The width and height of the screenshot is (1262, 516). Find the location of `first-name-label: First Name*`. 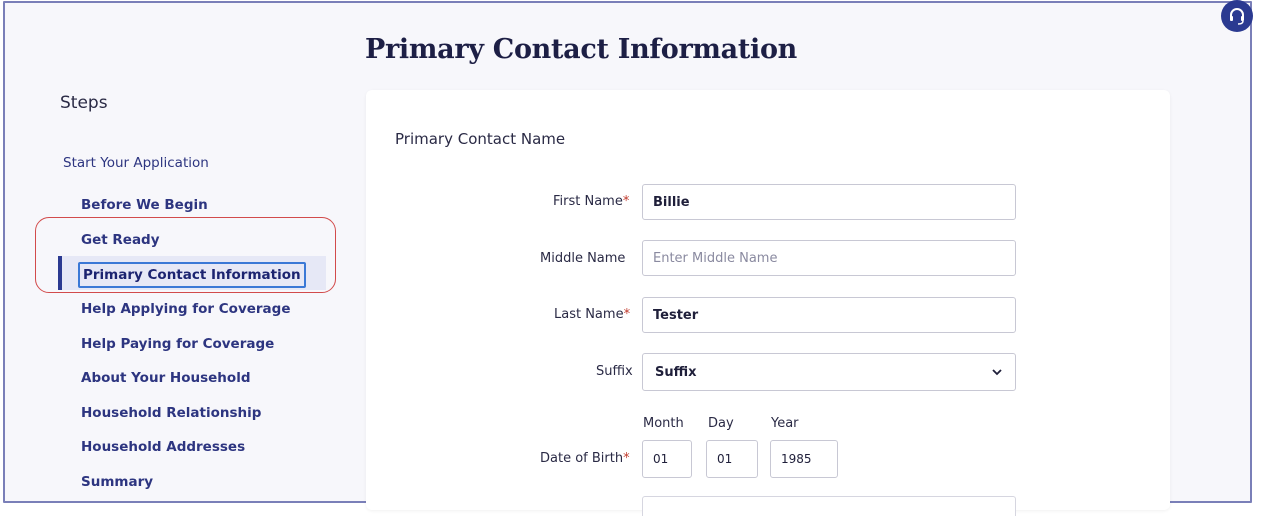

first-name-label: First Name* is located at coordinates (591, 201).